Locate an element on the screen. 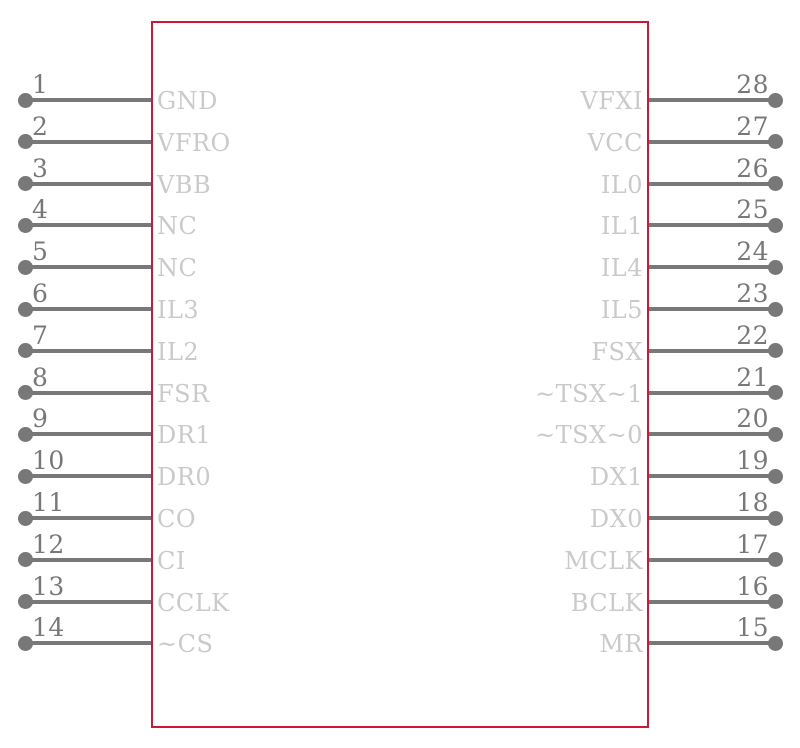 This screenshot has width=800, height=748. pin-number: 24 is located at coordinates (752, 252).